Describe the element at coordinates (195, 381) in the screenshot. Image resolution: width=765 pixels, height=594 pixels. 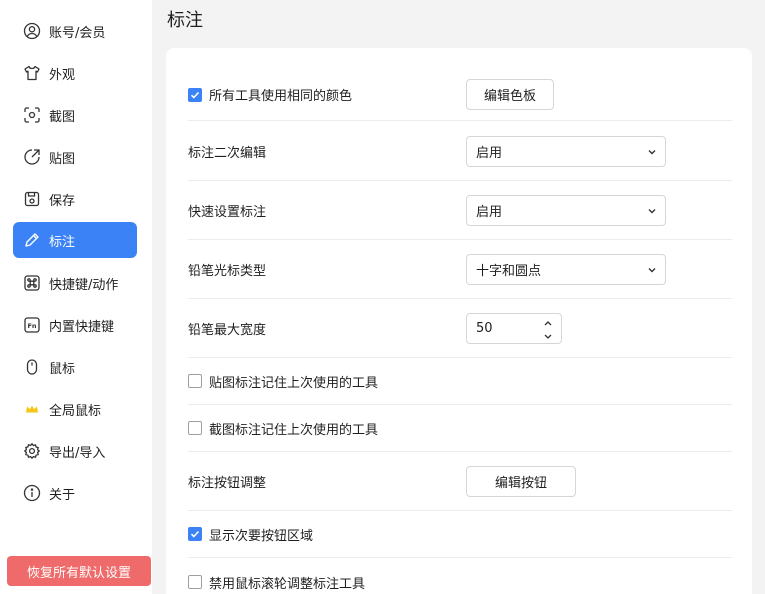
I see `pin-remember-checkbox` at that location.